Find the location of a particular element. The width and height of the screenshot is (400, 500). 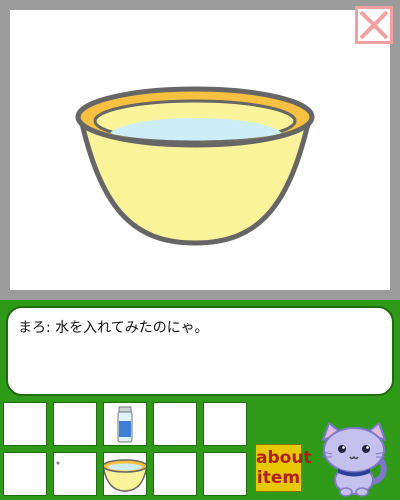

water-bottle-icon is located at coordinates (125, 424).